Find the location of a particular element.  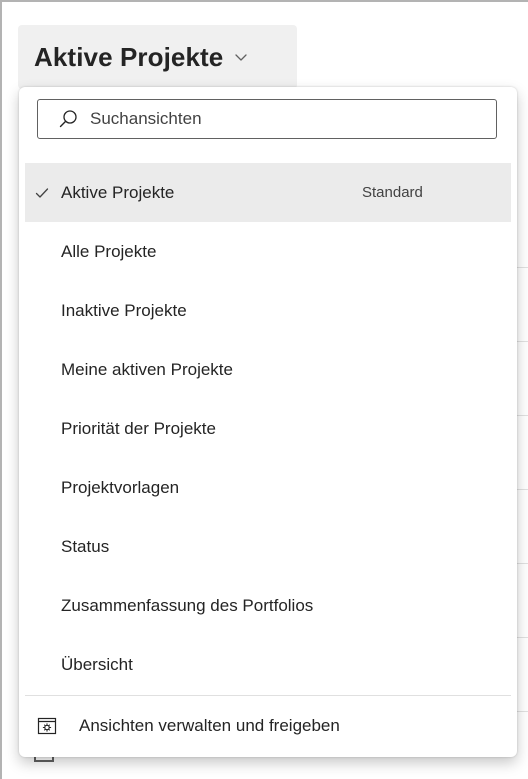

background-frame-left is located at coordinates (1, 389).